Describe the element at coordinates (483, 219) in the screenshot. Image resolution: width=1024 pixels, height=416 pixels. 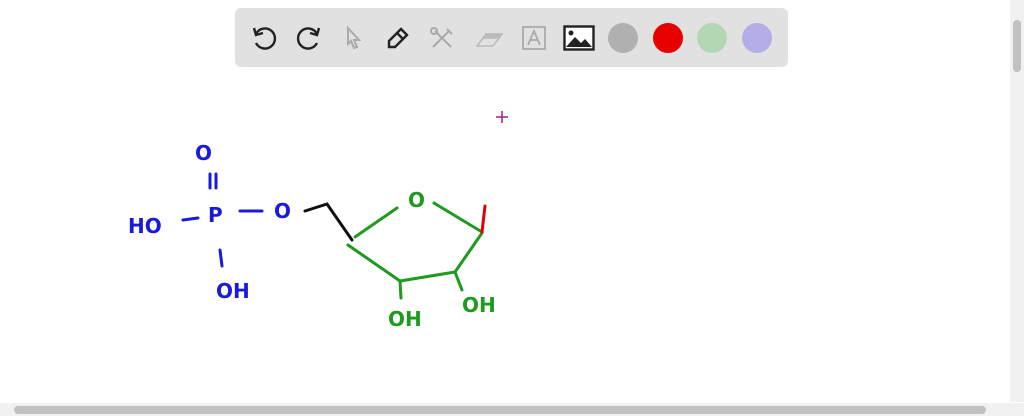
I see `anomeric-bond` at that location.